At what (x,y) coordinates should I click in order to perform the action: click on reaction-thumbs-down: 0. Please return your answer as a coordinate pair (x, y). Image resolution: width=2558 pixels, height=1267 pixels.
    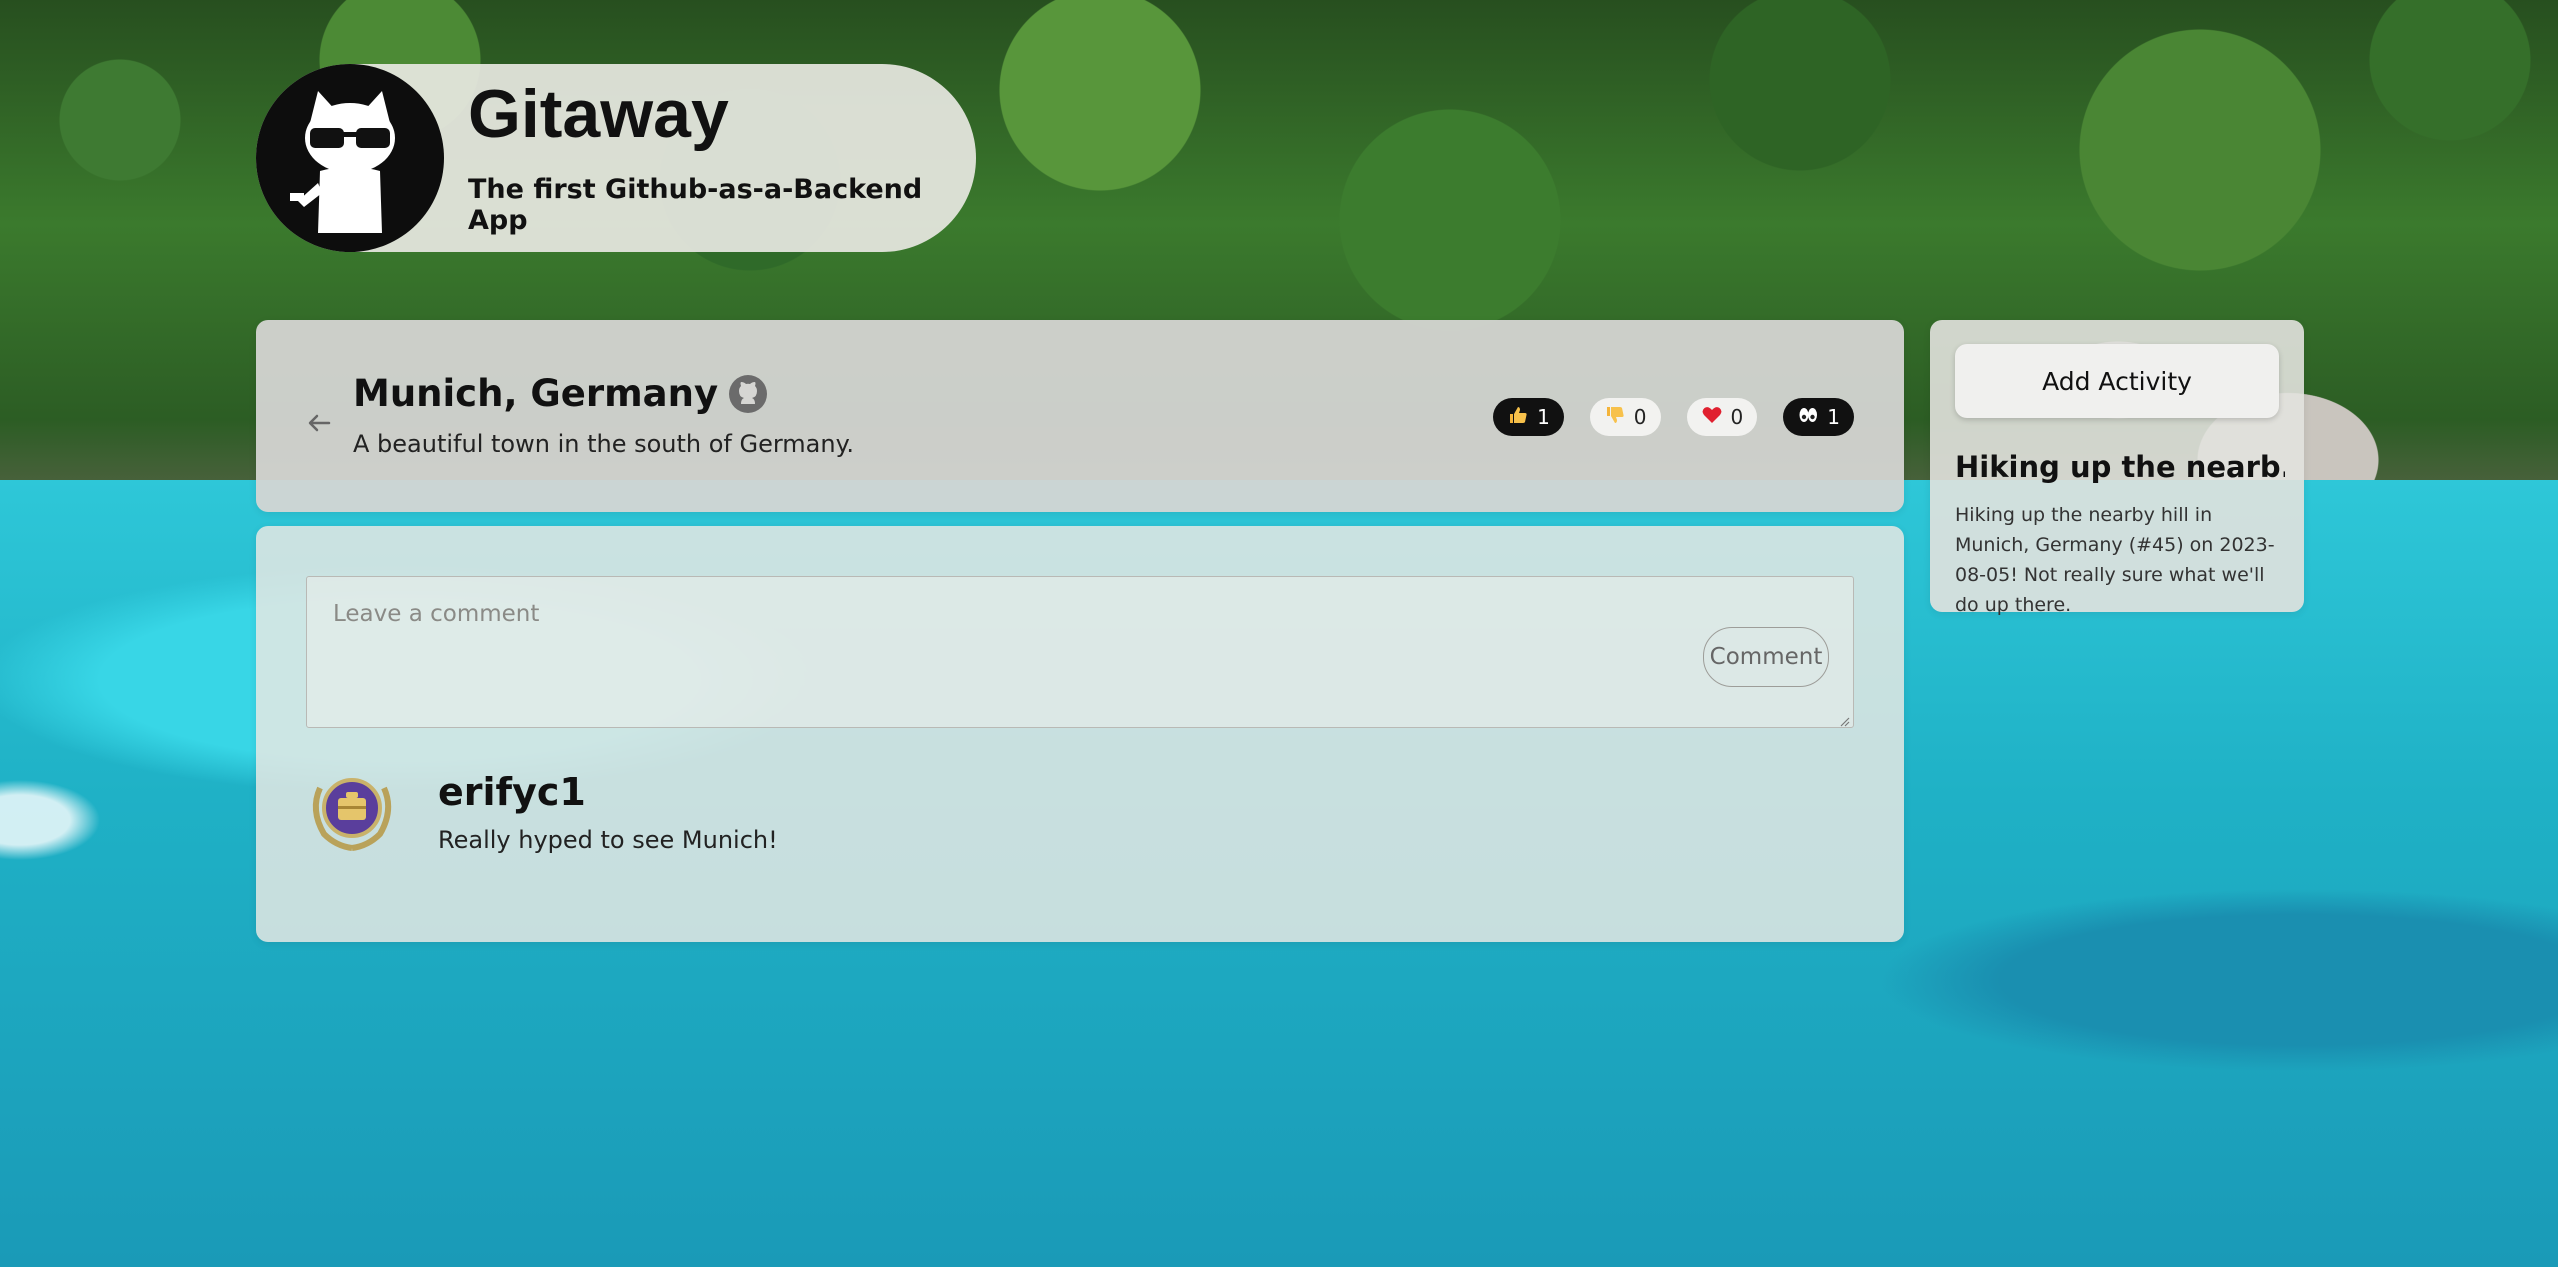
    Looking at the image, I should click on (1625, 417).